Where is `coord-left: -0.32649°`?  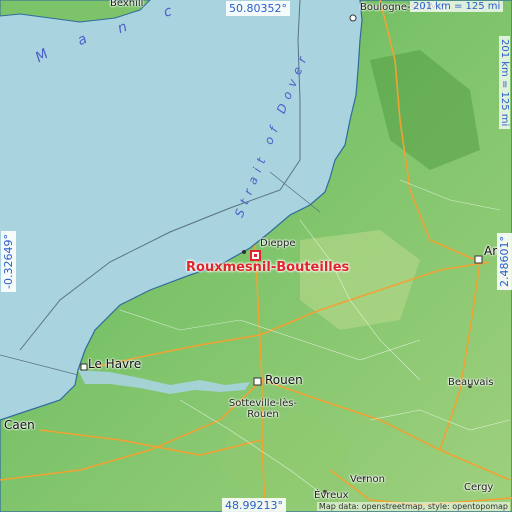
coord-left: -0.32649° is located at coordinates (8, 261).